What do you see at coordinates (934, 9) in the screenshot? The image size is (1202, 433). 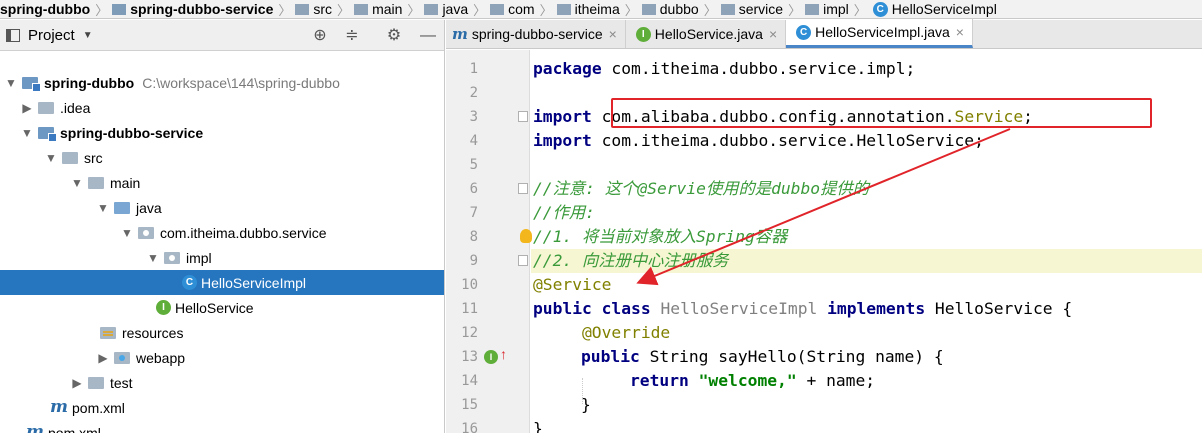 I see `breadcrumb-item: C HelloServiceImpl` at bounding box center [934, 9].